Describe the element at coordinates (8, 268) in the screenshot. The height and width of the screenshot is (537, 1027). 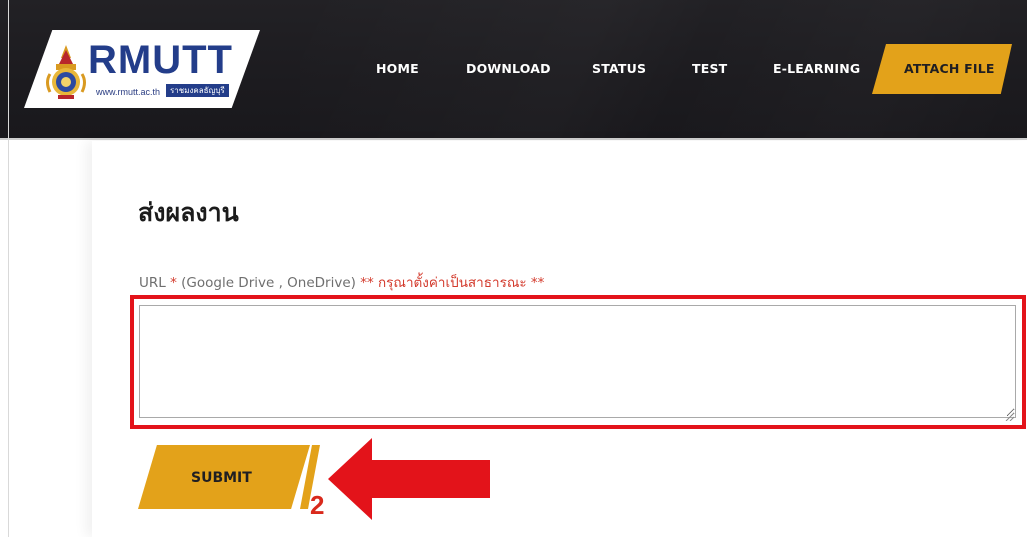
I see `page-left-border` at that location.